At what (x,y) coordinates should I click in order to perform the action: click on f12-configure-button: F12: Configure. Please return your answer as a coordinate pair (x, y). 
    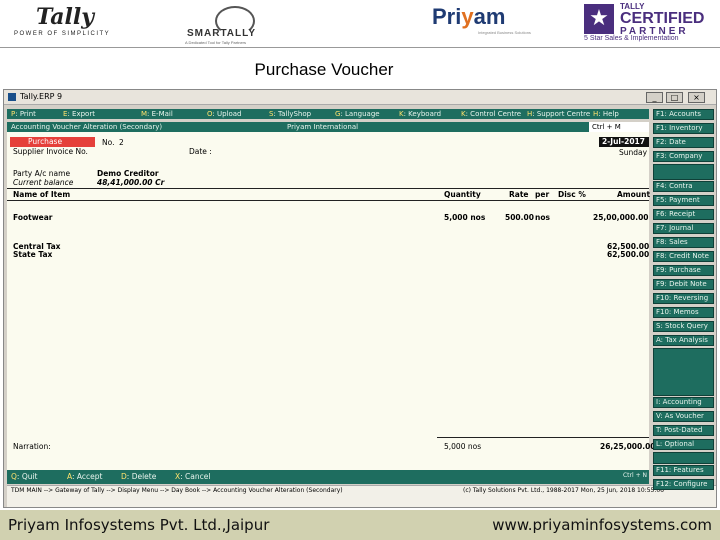
    Looking at the image, I should click on (683, 484).